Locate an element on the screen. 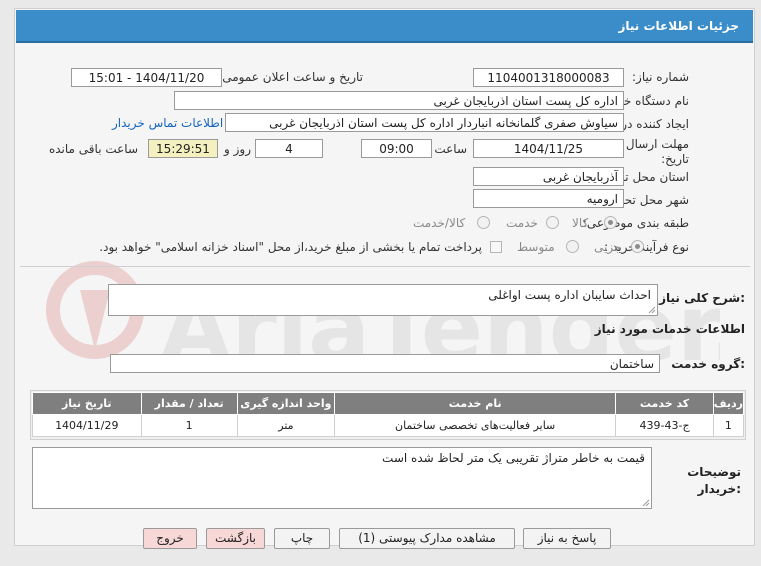 The image size is (761, 566). services-section-title: اطلاعات خدمات مورد نیاز is located at coordinates (669, 329).